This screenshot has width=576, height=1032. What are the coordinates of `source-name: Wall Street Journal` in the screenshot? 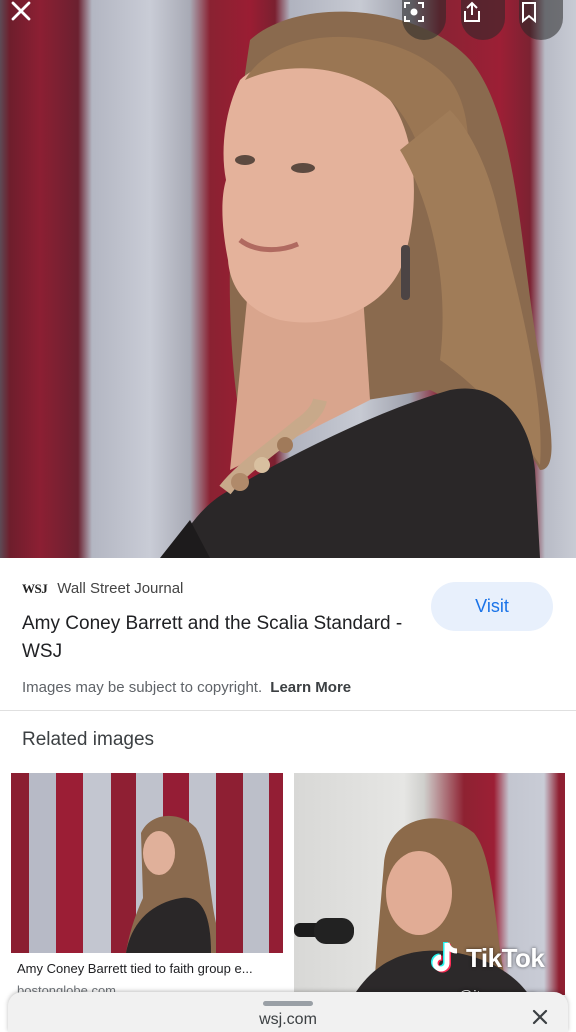 It's located at (120, 588).